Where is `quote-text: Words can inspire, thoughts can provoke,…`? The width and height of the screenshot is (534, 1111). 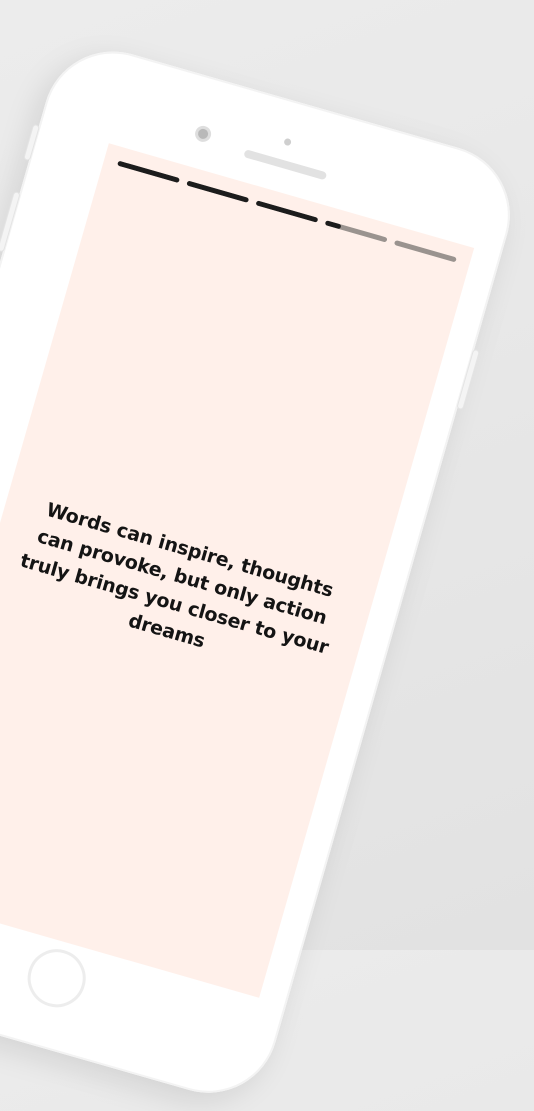
quote-text: Words can inspire, thoughts can provoke,… is located at coordinates (176, 578).